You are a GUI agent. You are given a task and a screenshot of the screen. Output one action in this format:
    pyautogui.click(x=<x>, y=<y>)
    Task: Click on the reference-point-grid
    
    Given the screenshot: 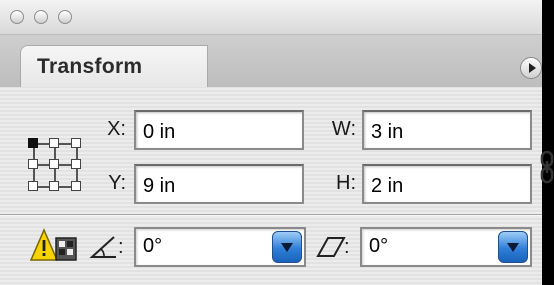 What is the action you would take?
    pyautogui.click(x=55, y=165)
    